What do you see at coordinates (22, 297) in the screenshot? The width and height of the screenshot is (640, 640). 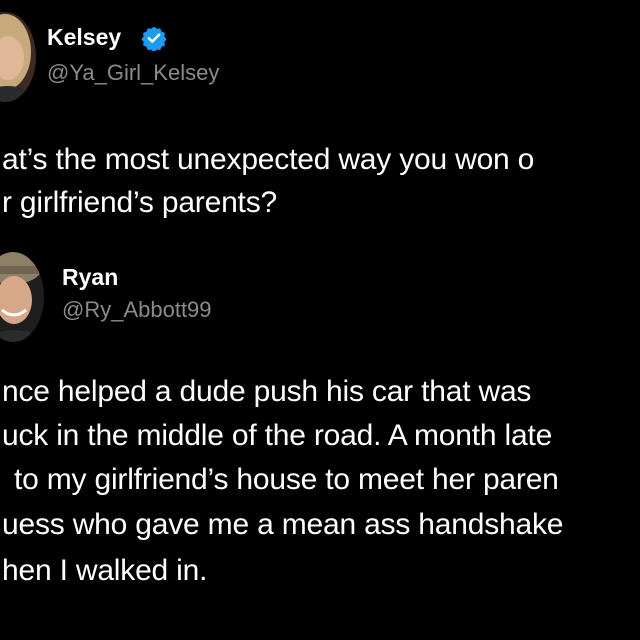 I see `ryan-avatar` at bounding box center [22, 297].